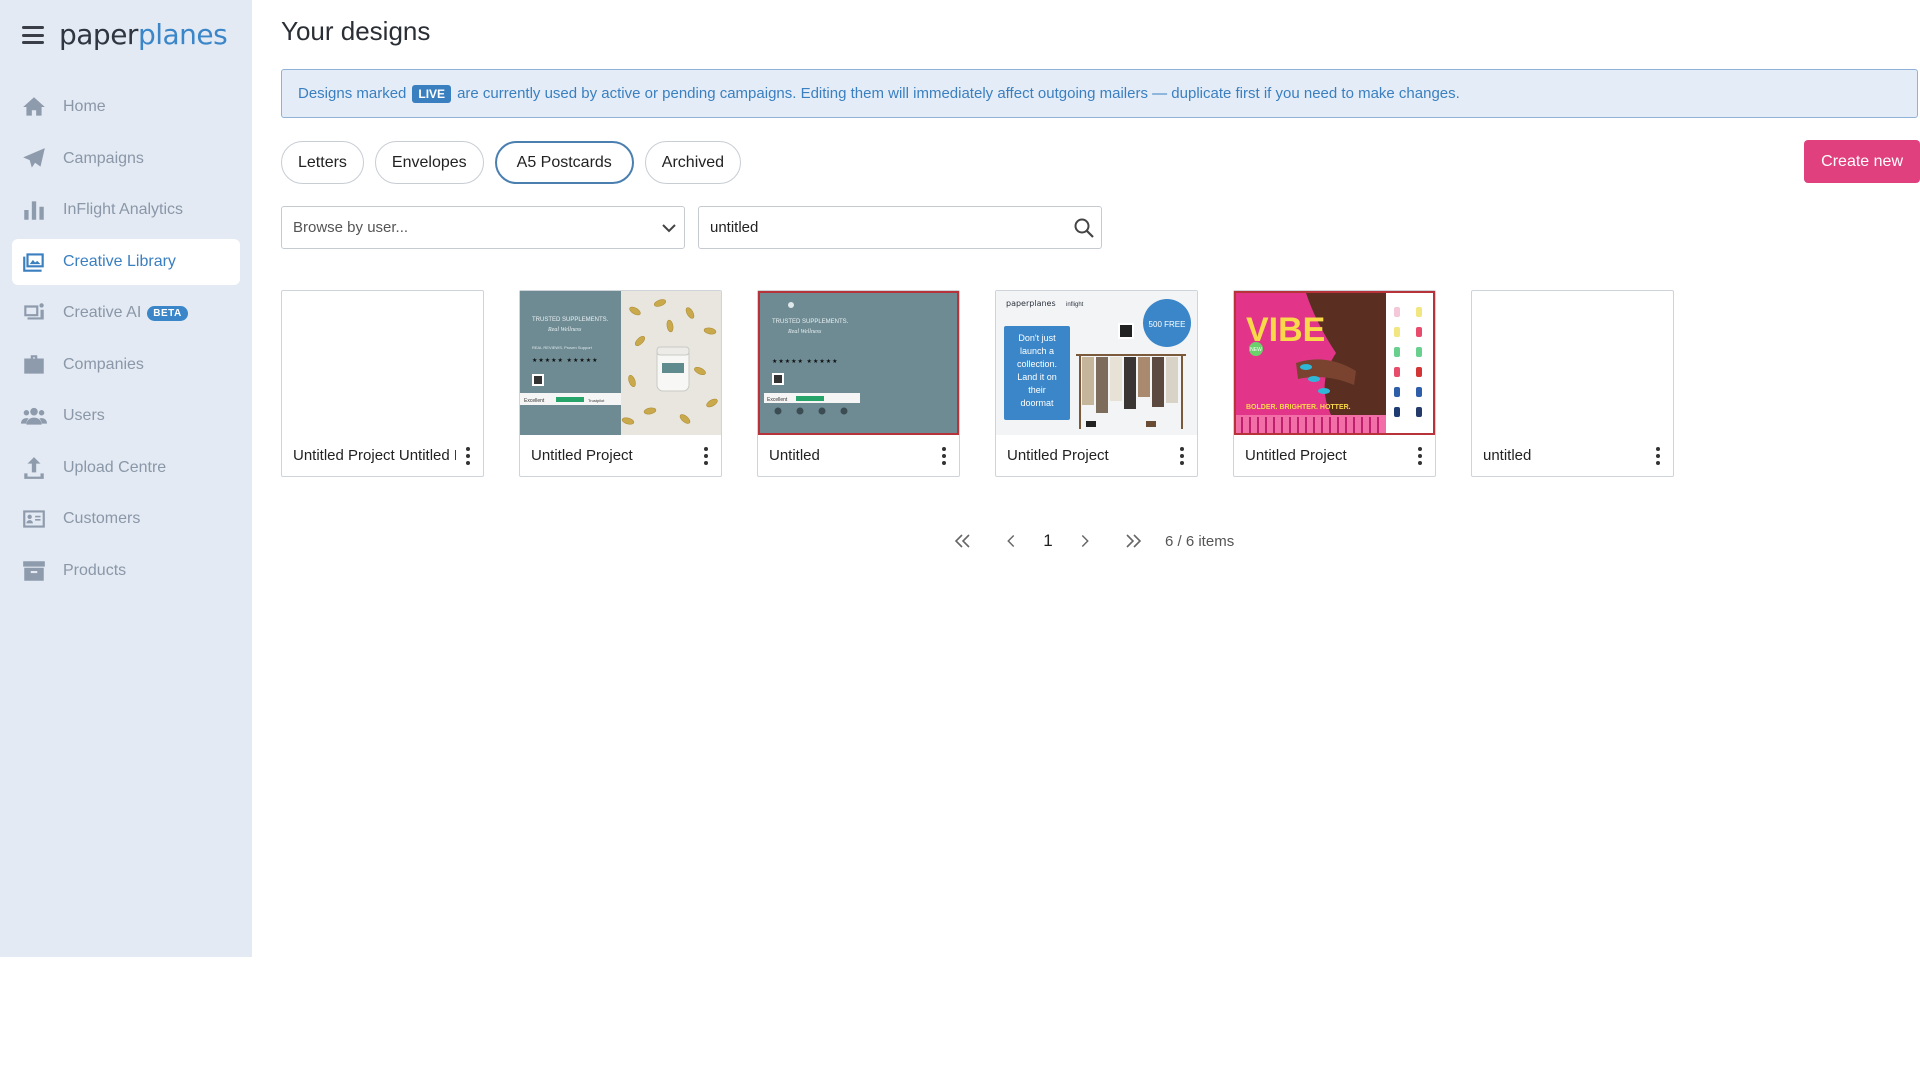 The image size is (1920, 1080). I want to click on card-footer: Untitled Project Untitled Project, so click(382, 455).